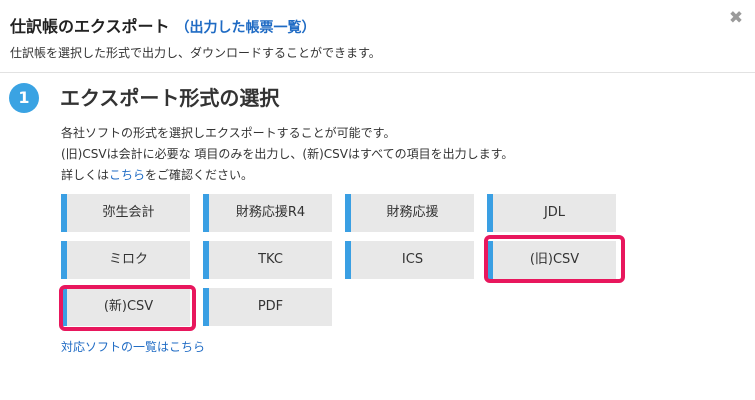 Image resolution: width=755 pixels, height=400 pixels. Describe the element at coordinates (170, 98) in the screenshot. I see `step-title: エクスポート形式の選択` at that location.